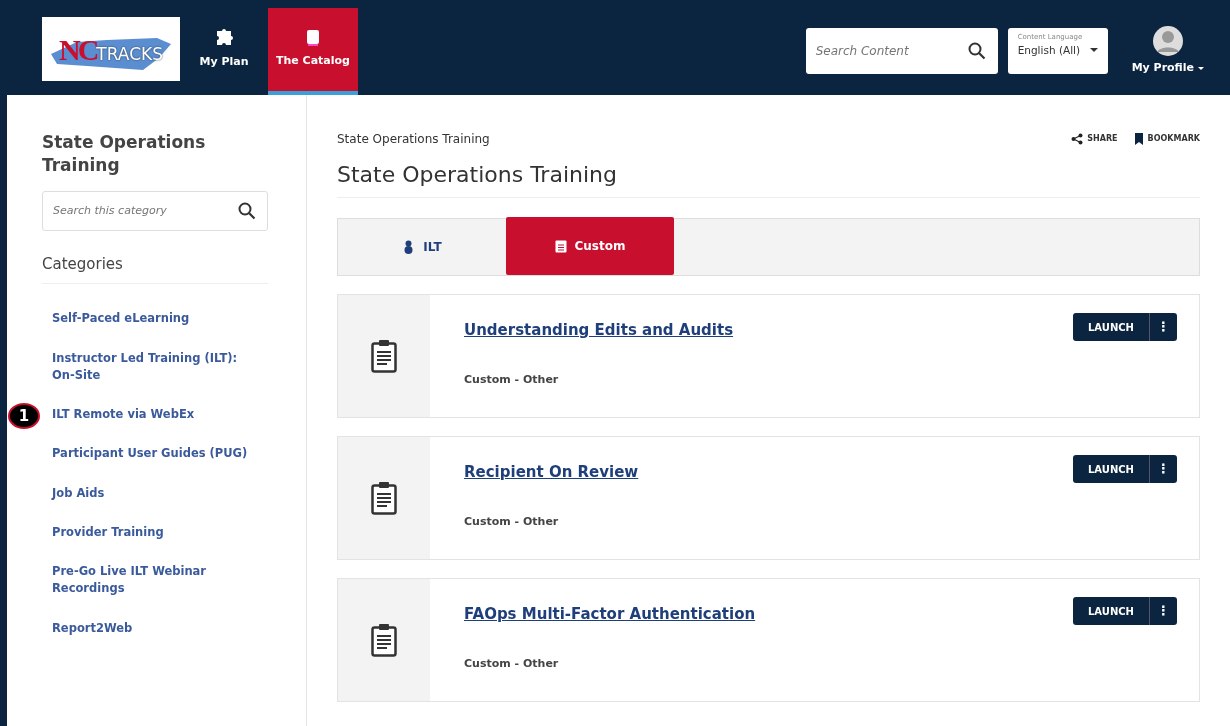 The image size is (1230, 726). Describe the element at coordinates (422, 247) in the screenshot. I see `category-tab: ILT` at that location.